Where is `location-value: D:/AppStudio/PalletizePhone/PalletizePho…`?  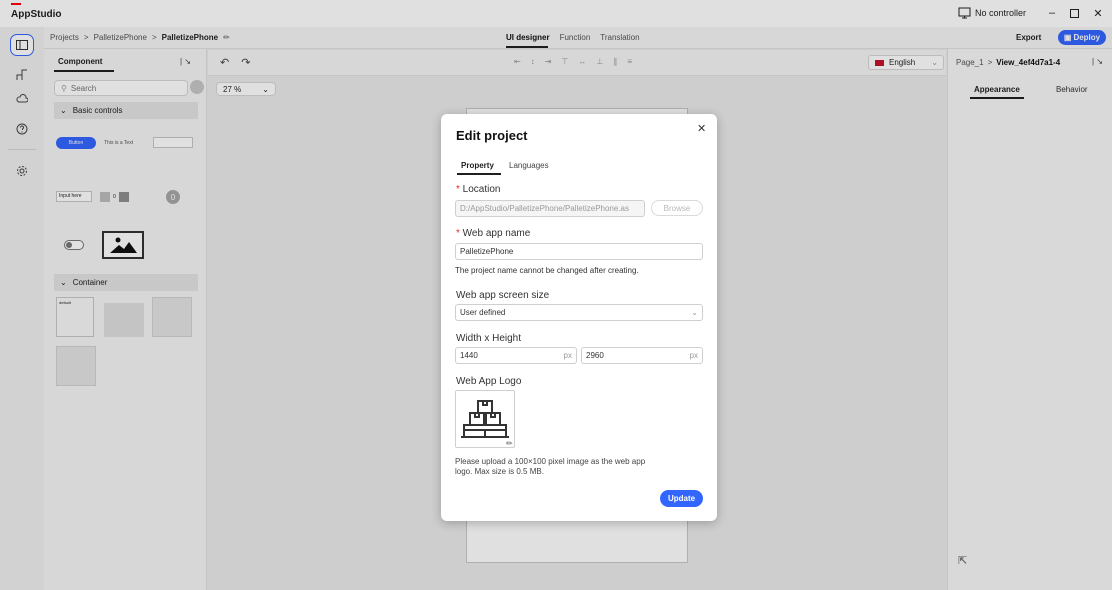
location-value: D:/AppStudio/PalletizePhone/PalletizePho… is located at coordinates (544, 208).